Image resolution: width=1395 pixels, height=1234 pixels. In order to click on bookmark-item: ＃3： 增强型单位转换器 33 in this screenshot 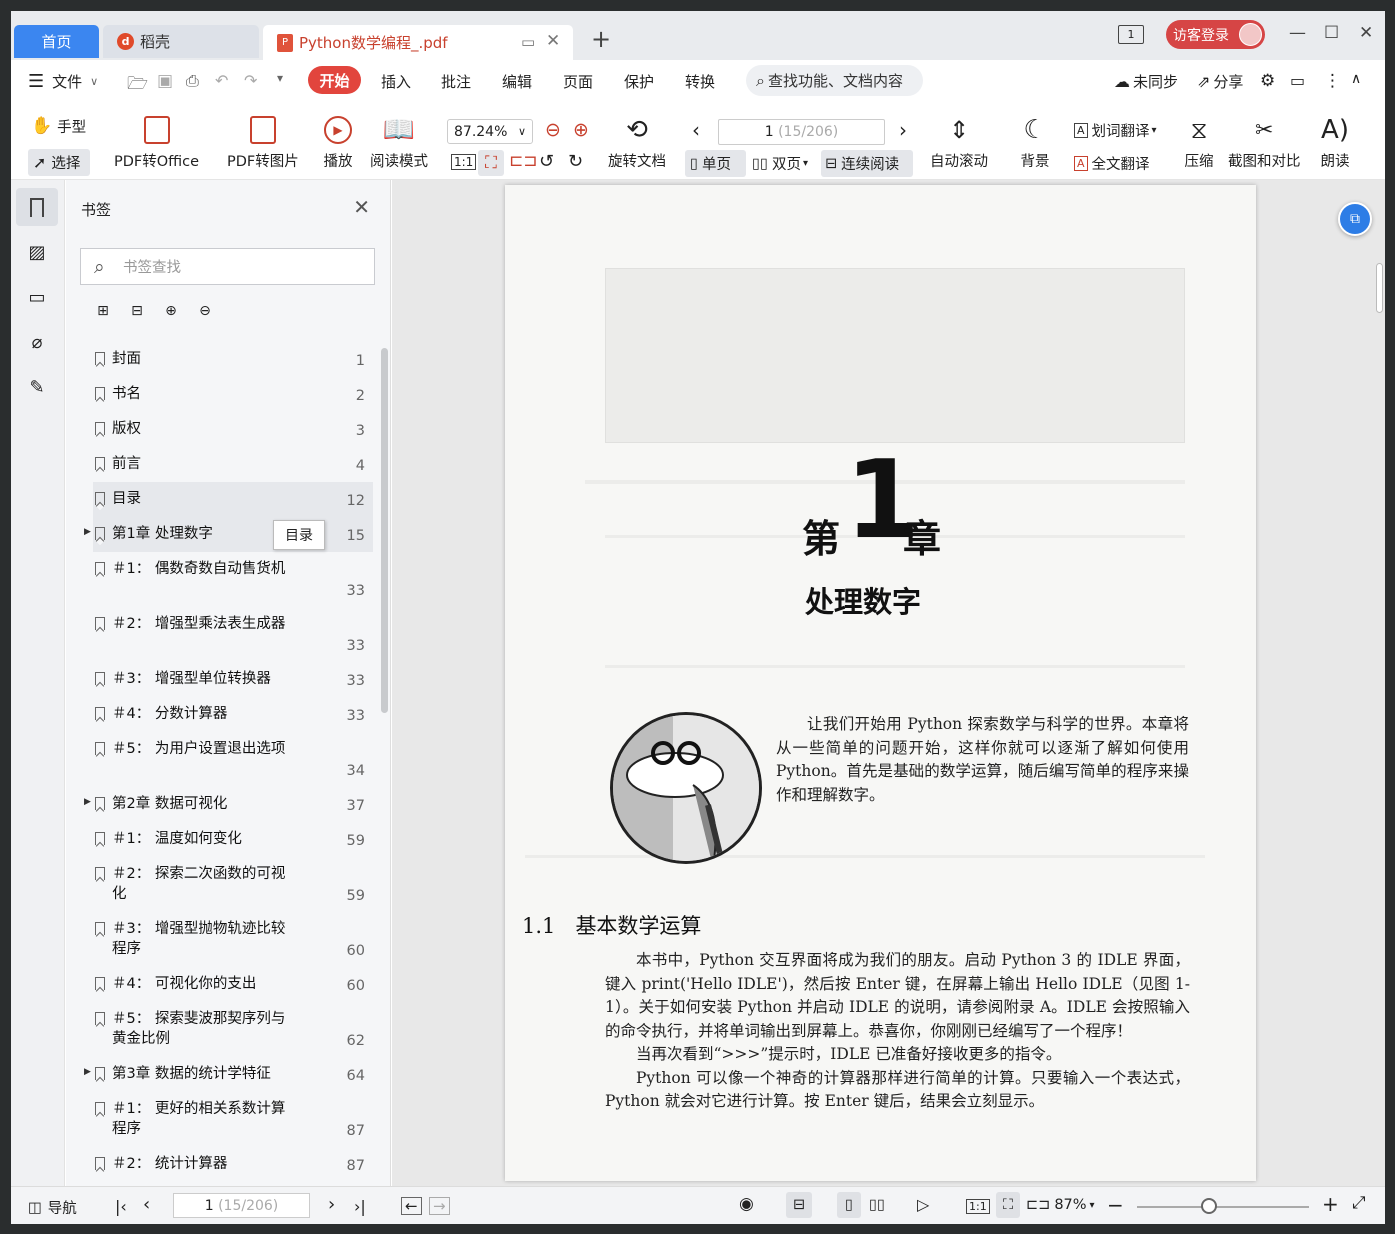, I will do `click(233, 679)`.